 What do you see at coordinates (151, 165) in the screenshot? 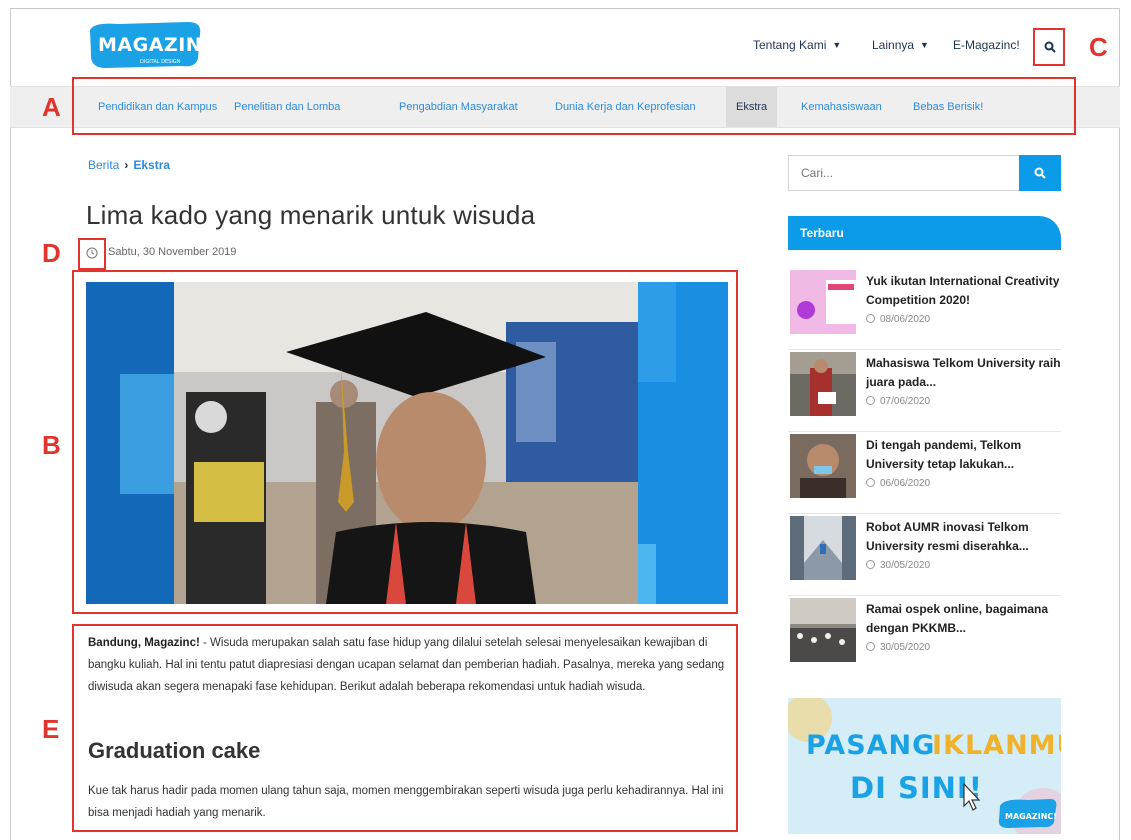
I see `breadcrumb-current: Ekstra` at bounding box center [151, 165].